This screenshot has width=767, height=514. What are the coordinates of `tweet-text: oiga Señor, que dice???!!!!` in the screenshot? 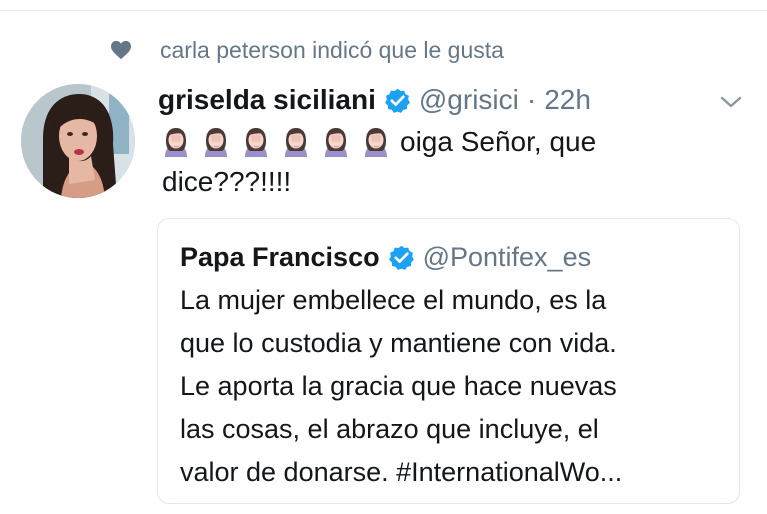 It's located at (442, 162).